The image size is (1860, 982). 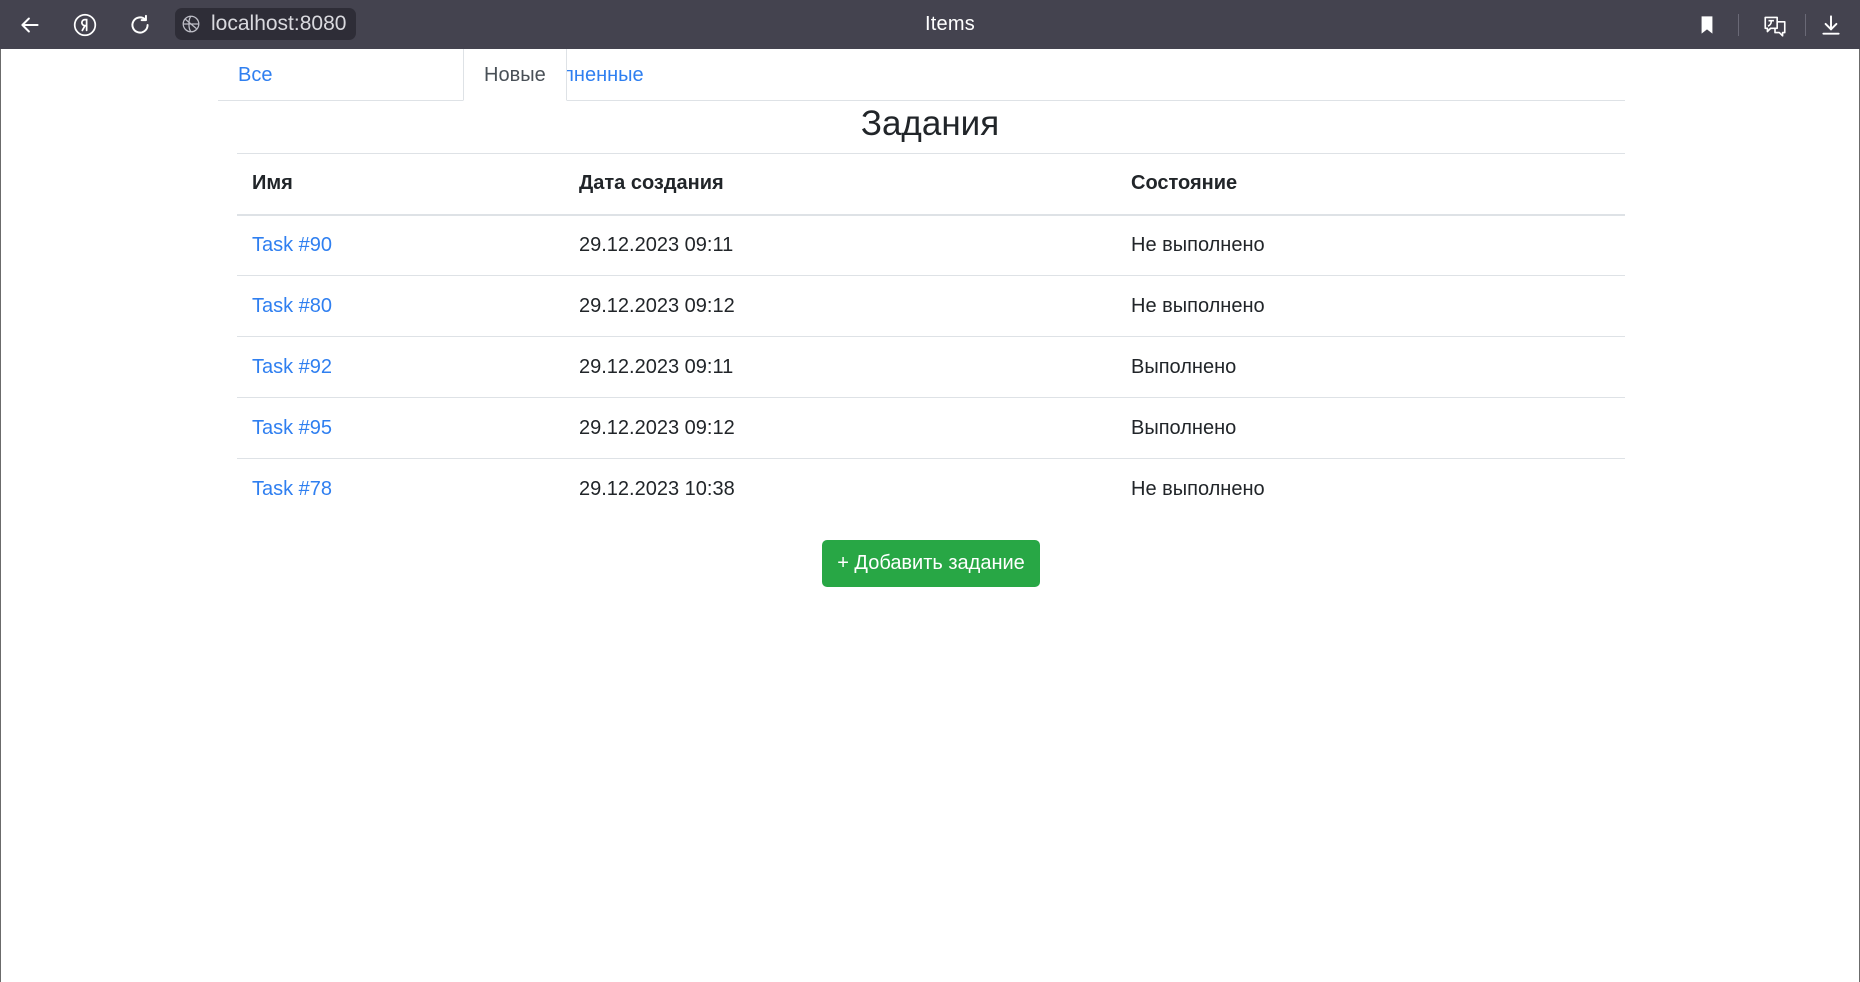 I want to click on page-title: Задания, so click(x=930, y=123).